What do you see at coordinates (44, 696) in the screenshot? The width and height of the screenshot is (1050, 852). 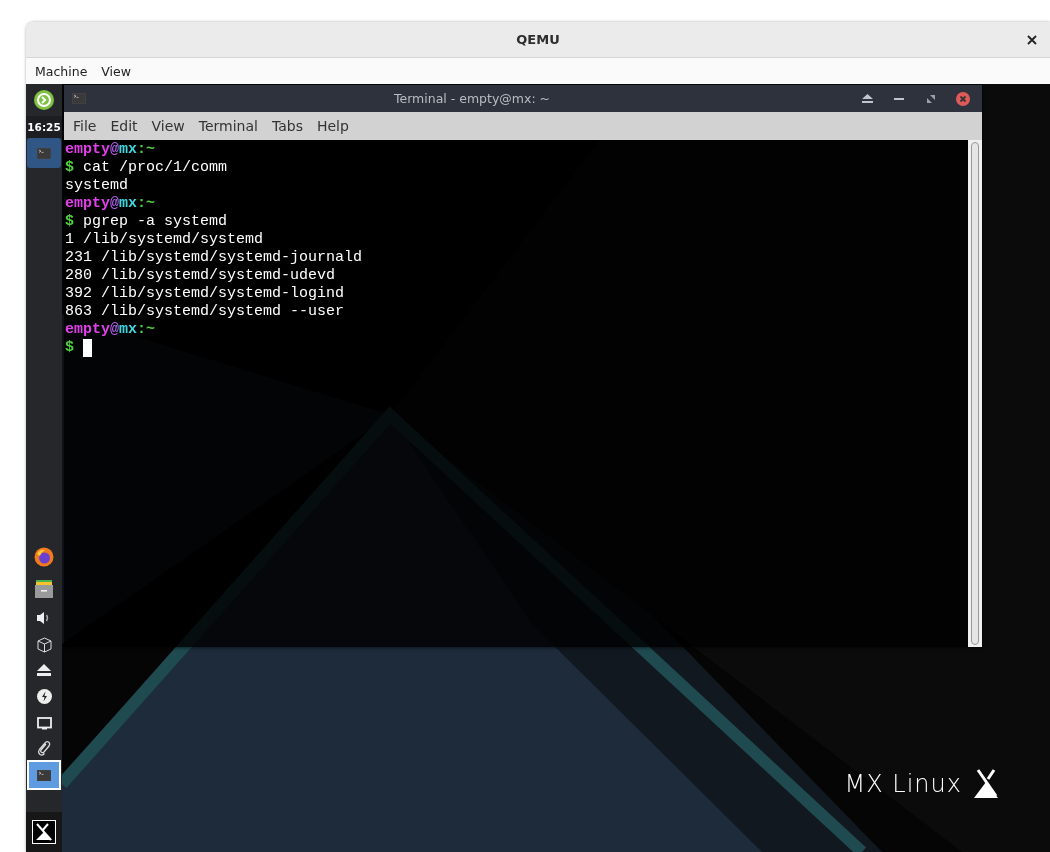 I see `lightning-icon` at bounding box center [44, 696].